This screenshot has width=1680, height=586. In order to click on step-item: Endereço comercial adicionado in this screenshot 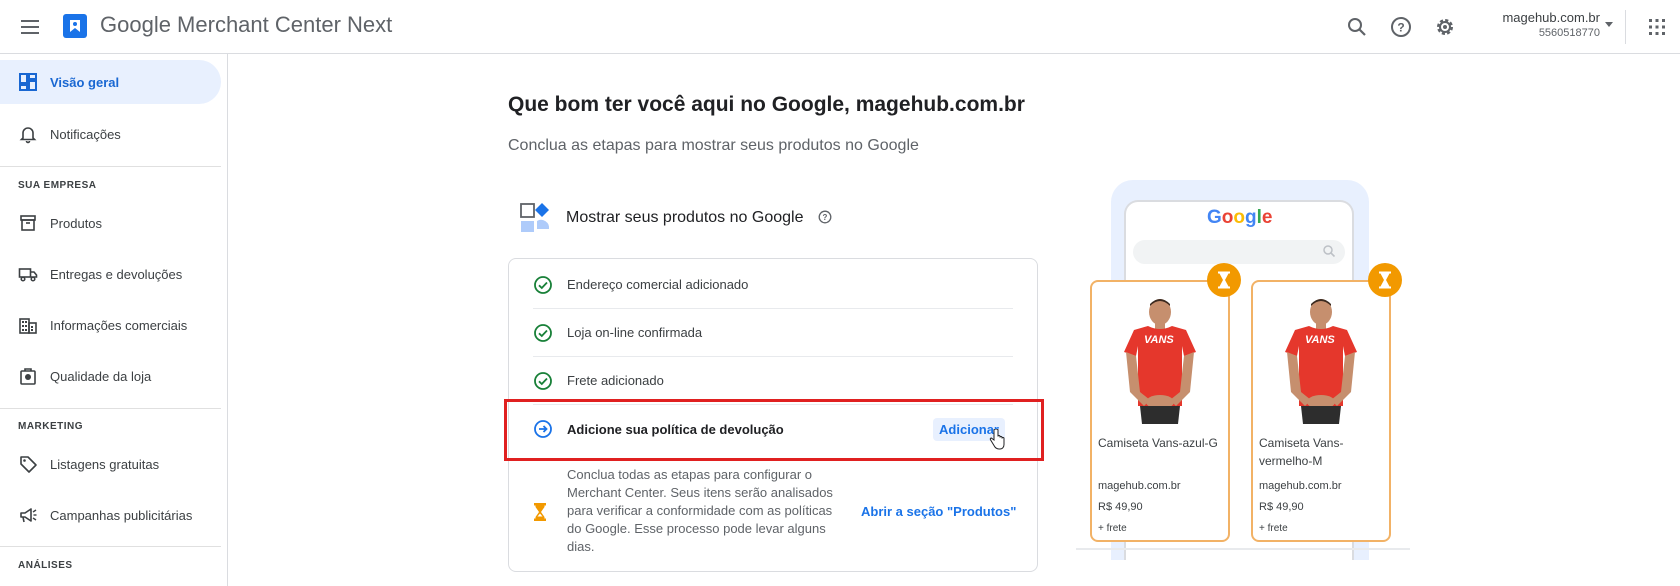, I will do `click(773, 285)`.